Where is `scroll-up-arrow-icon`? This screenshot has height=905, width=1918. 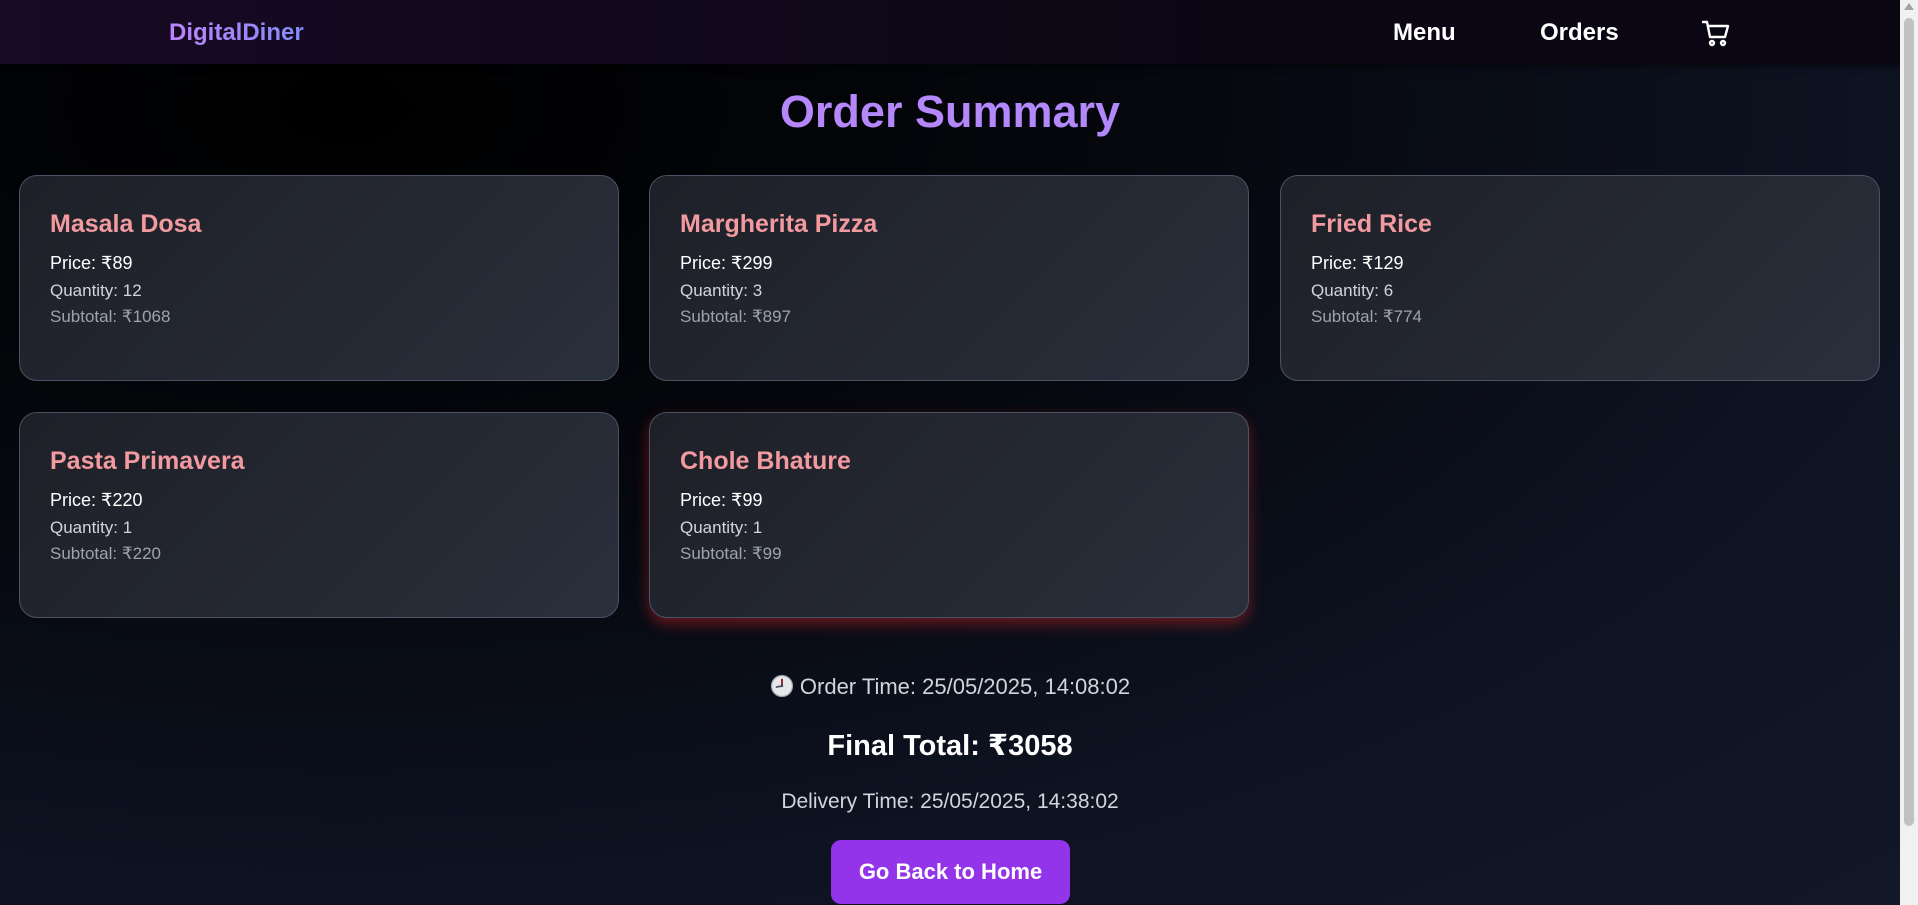
scroll-up-arrow-icon is located at coordinates (1909, 6).